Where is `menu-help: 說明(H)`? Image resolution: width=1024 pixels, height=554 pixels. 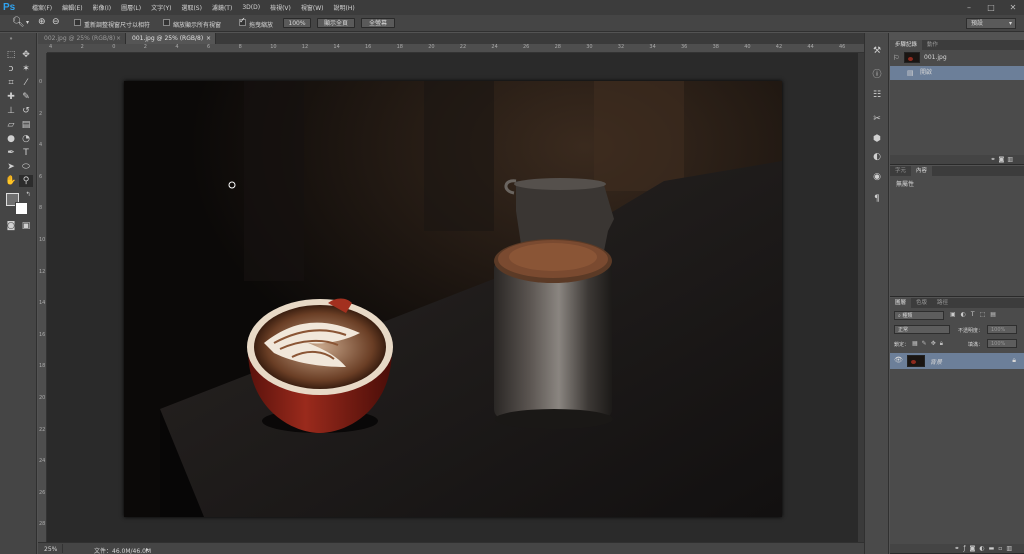
menu-help: 說明(H) is located at coordinates (344, 7).